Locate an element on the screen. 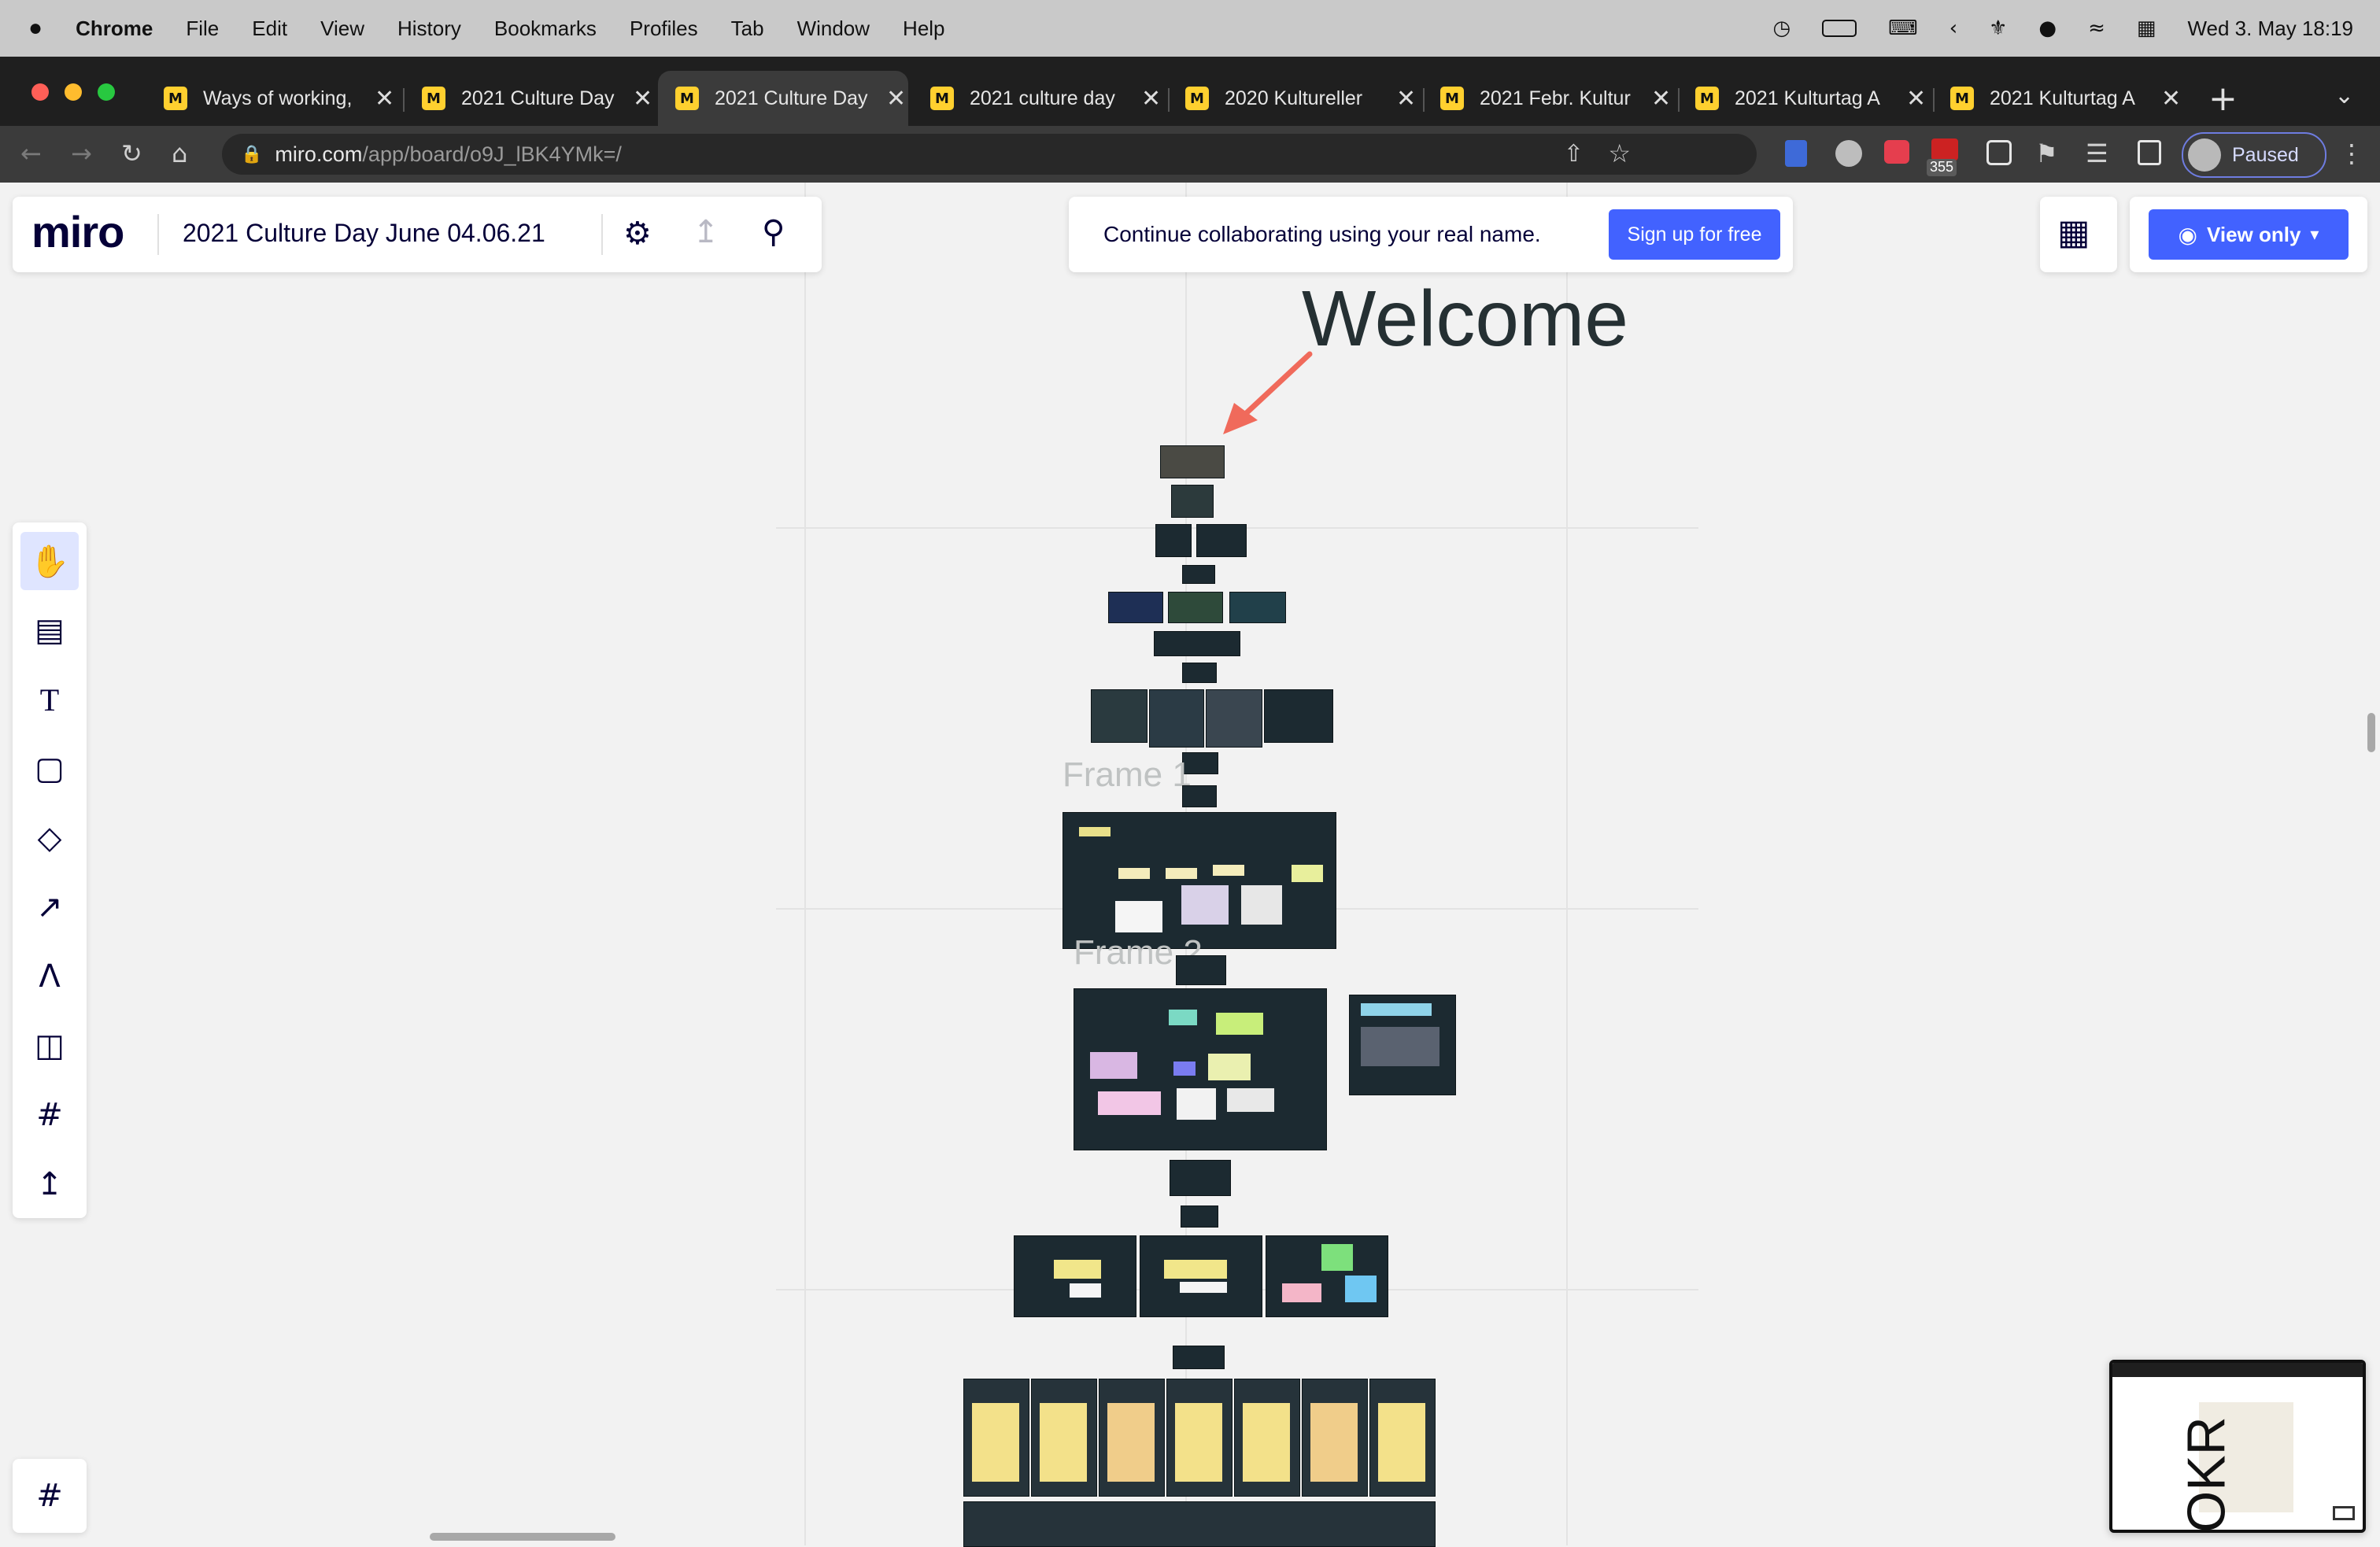 Image resolution: width=2380 pixels, height=1547 pixels. time-machine-icon: ◷ is located at coordinates (1781, 28).